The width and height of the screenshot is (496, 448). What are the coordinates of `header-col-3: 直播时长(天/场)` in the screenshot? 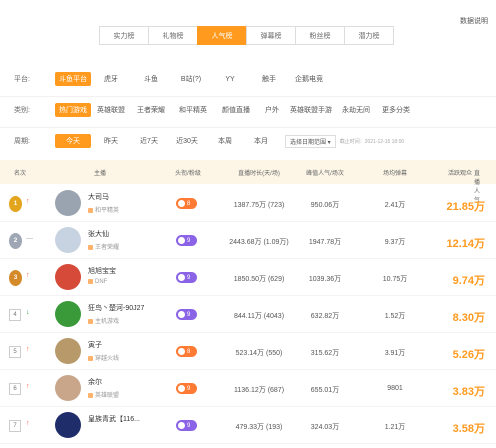 It's located at (259, 174).